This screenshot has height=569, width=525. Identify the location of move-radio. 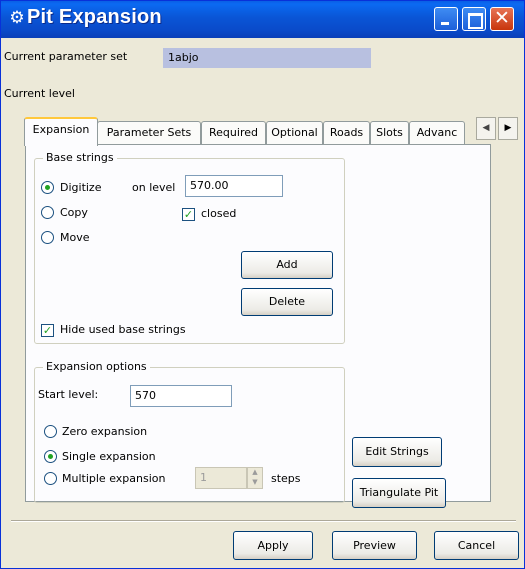
(47, 237).